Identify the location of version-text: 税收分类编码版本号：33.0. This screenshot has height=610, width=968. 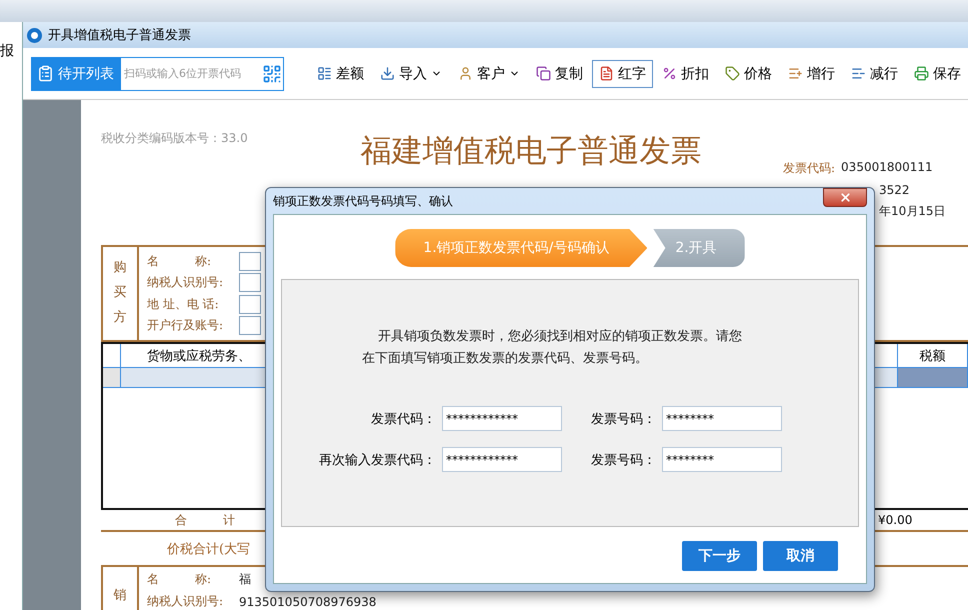
(175, 138).